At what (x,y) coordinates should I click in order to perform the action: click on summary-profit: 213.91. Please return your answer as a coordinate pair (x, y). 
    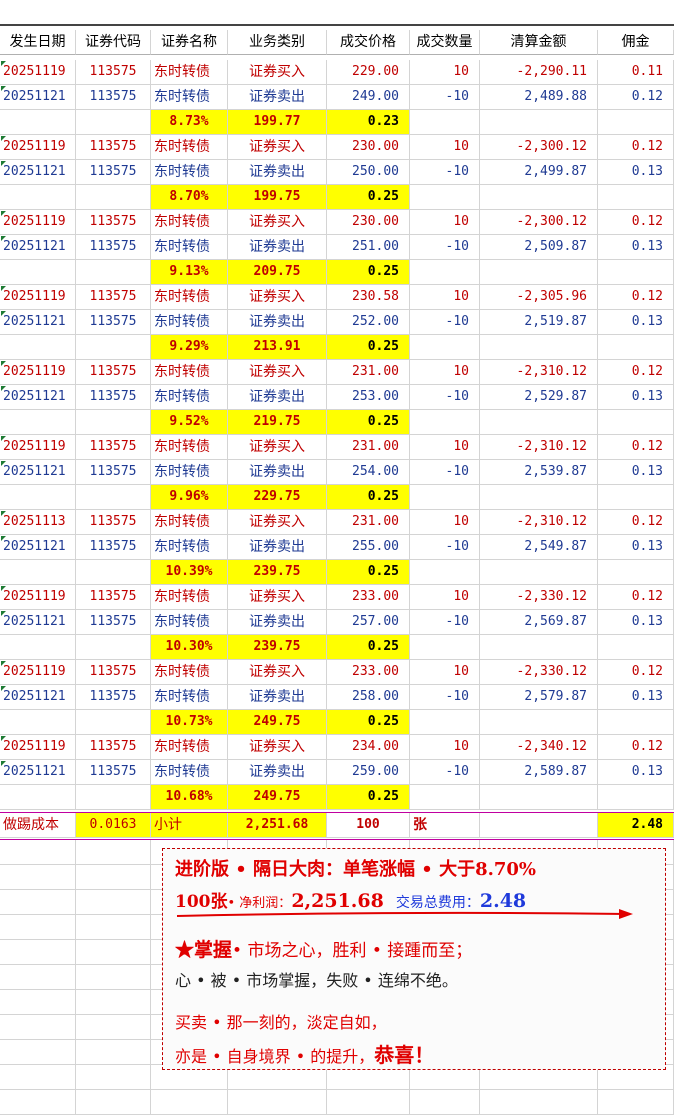
    Looking at the image, I should click on (277, 347).